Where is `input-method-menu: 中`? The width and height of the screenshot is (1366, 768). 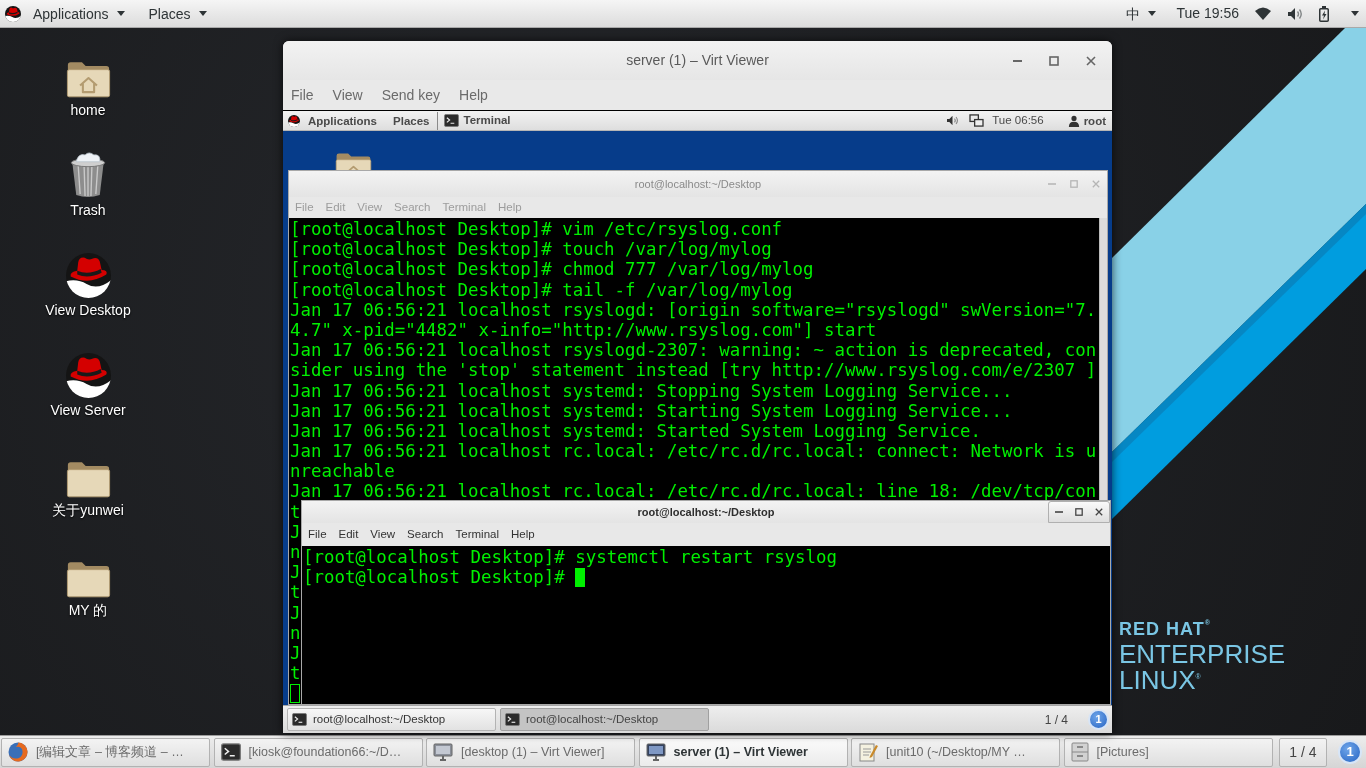 input-method-menu: 中 is located at coordinates (1141, 13).